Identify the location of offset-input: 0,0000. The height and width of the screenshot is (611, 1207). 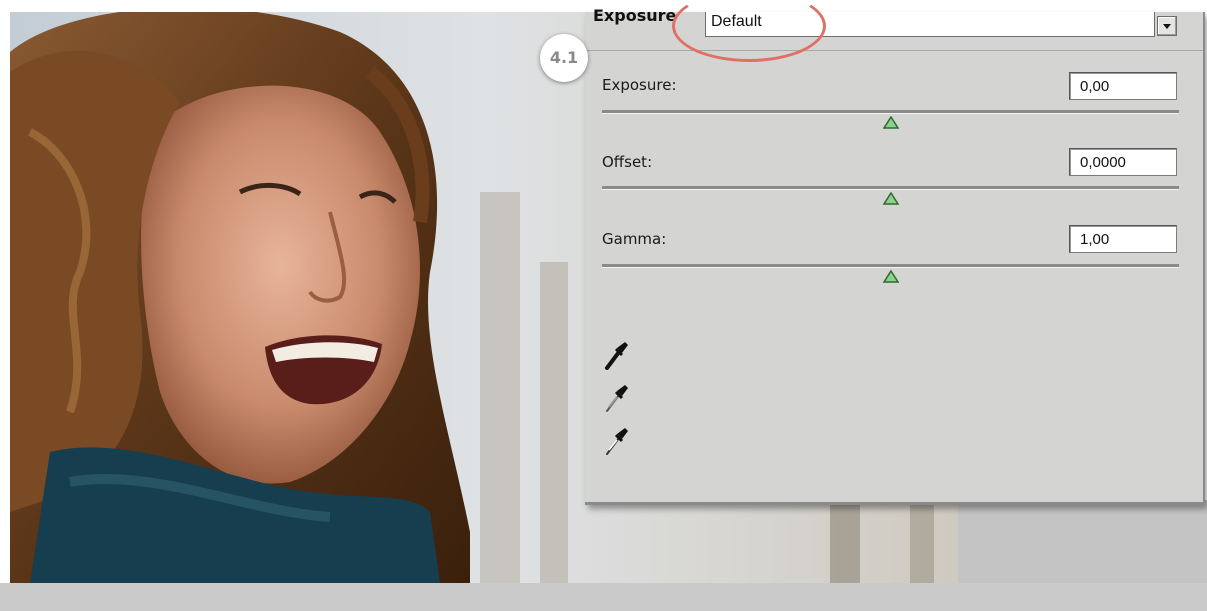
(1123, 162).